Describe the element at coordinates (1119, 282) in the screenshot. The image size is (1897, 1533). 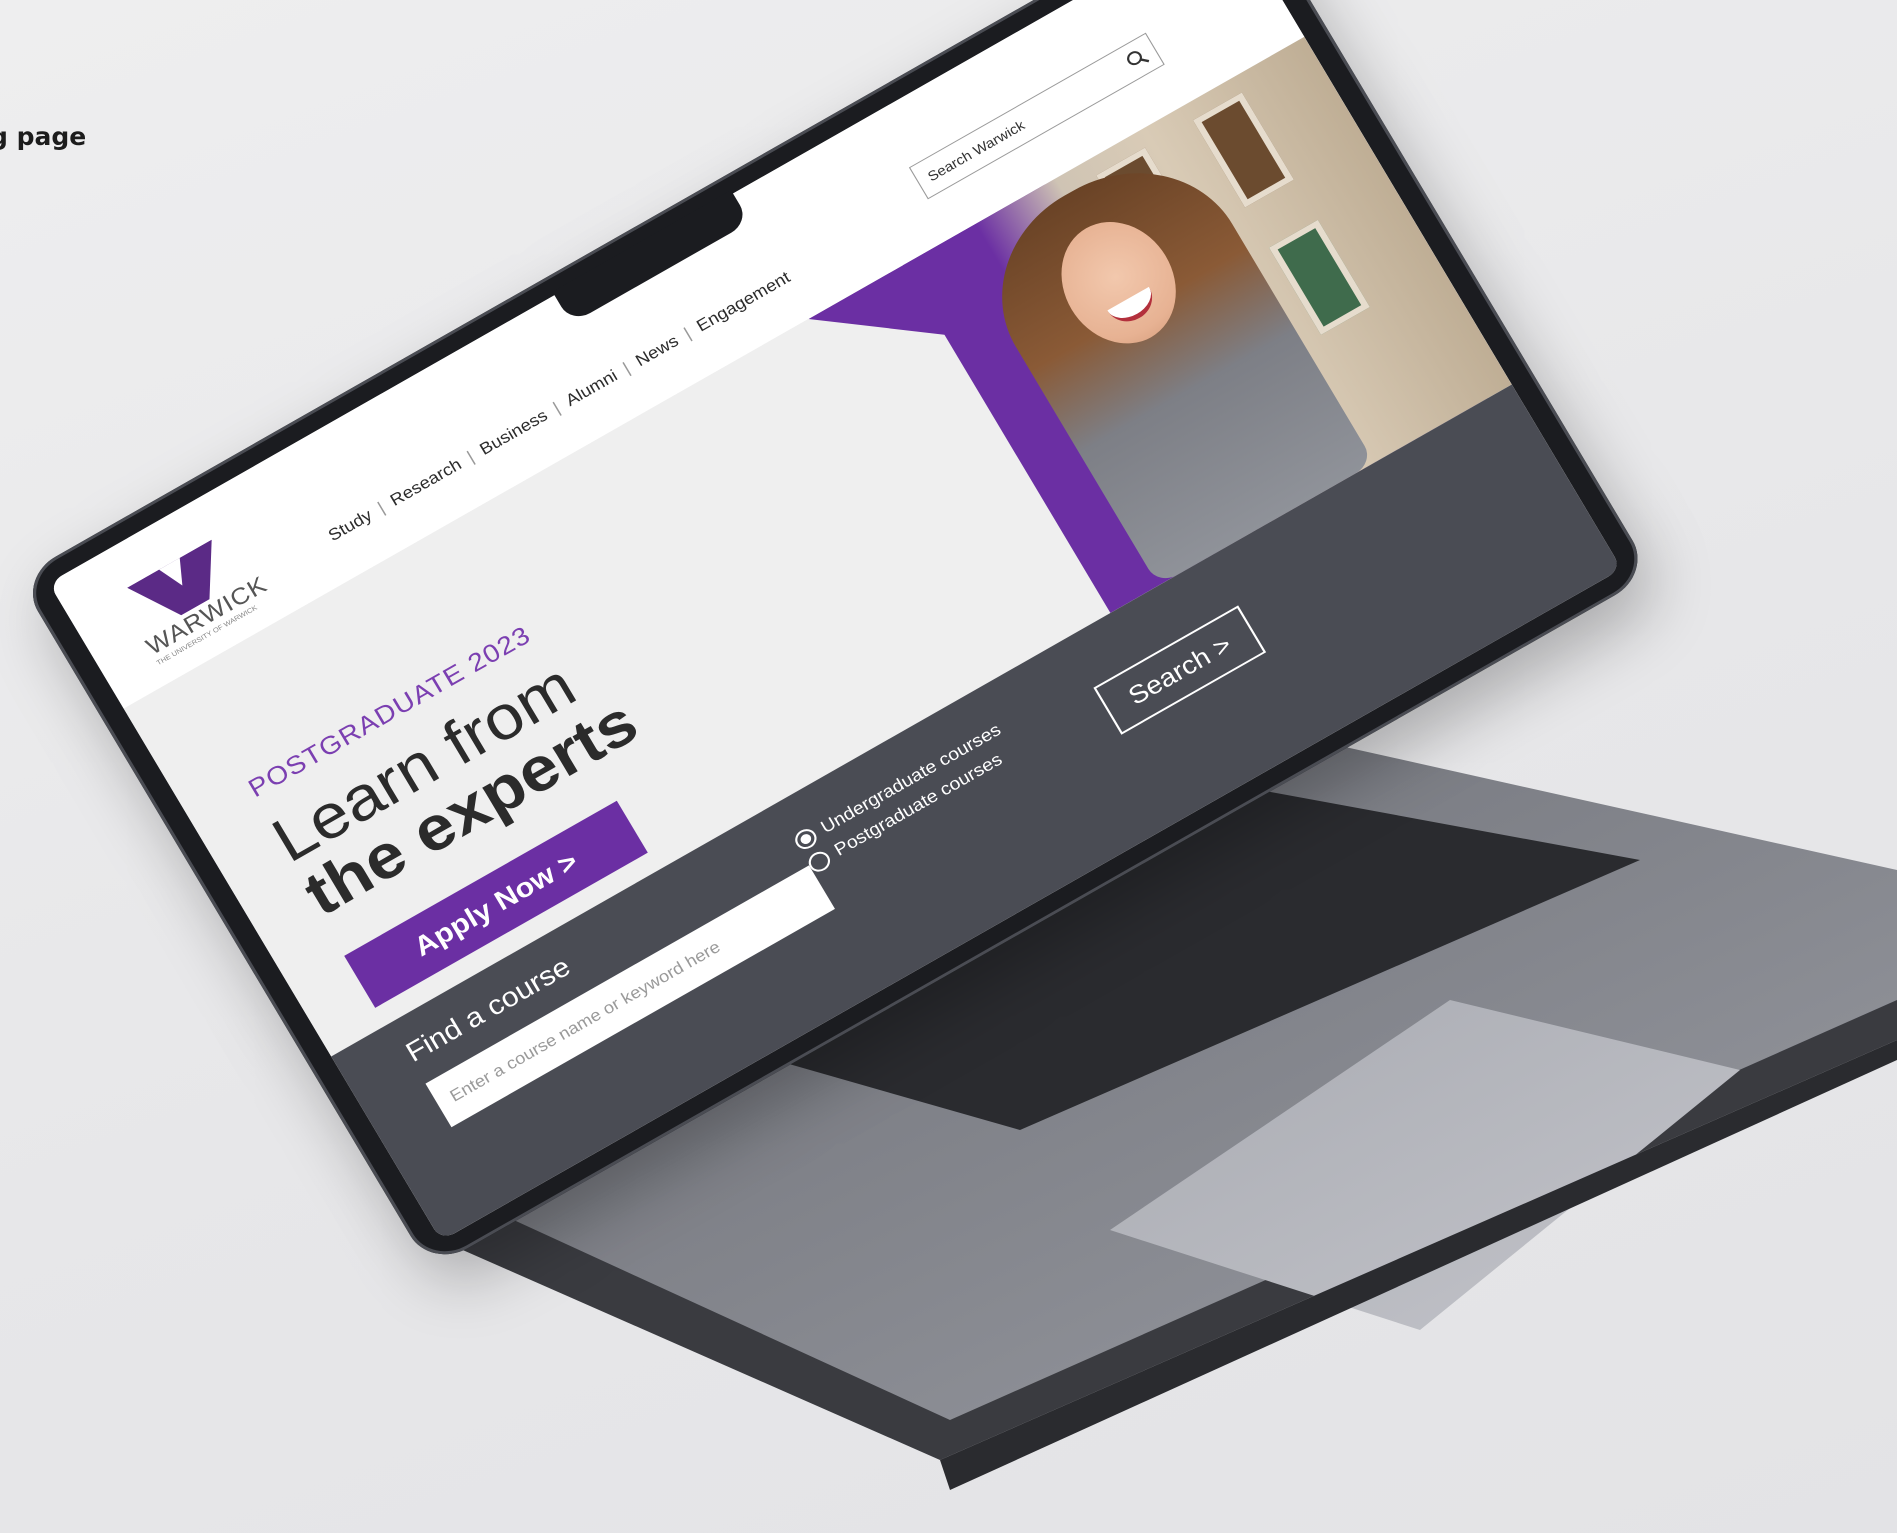
I see `student-face` at that location.